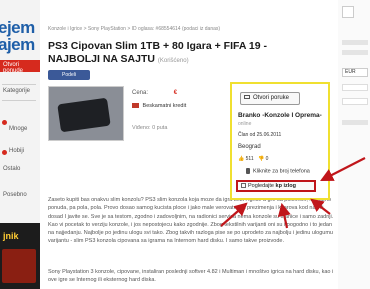 The image size is (370, 289). I want to click on thumbs-up-icon: 👍, so click(241, 159).